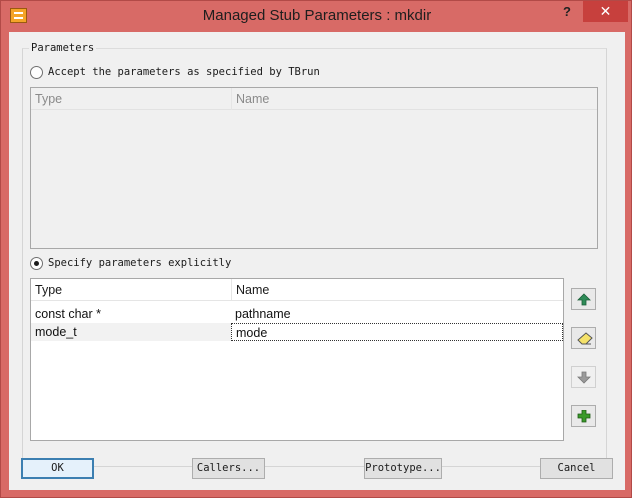 Image resolution: width=632 pixels, height=498 pixels. I want to click on close-button: ✕, so click(605, 11).